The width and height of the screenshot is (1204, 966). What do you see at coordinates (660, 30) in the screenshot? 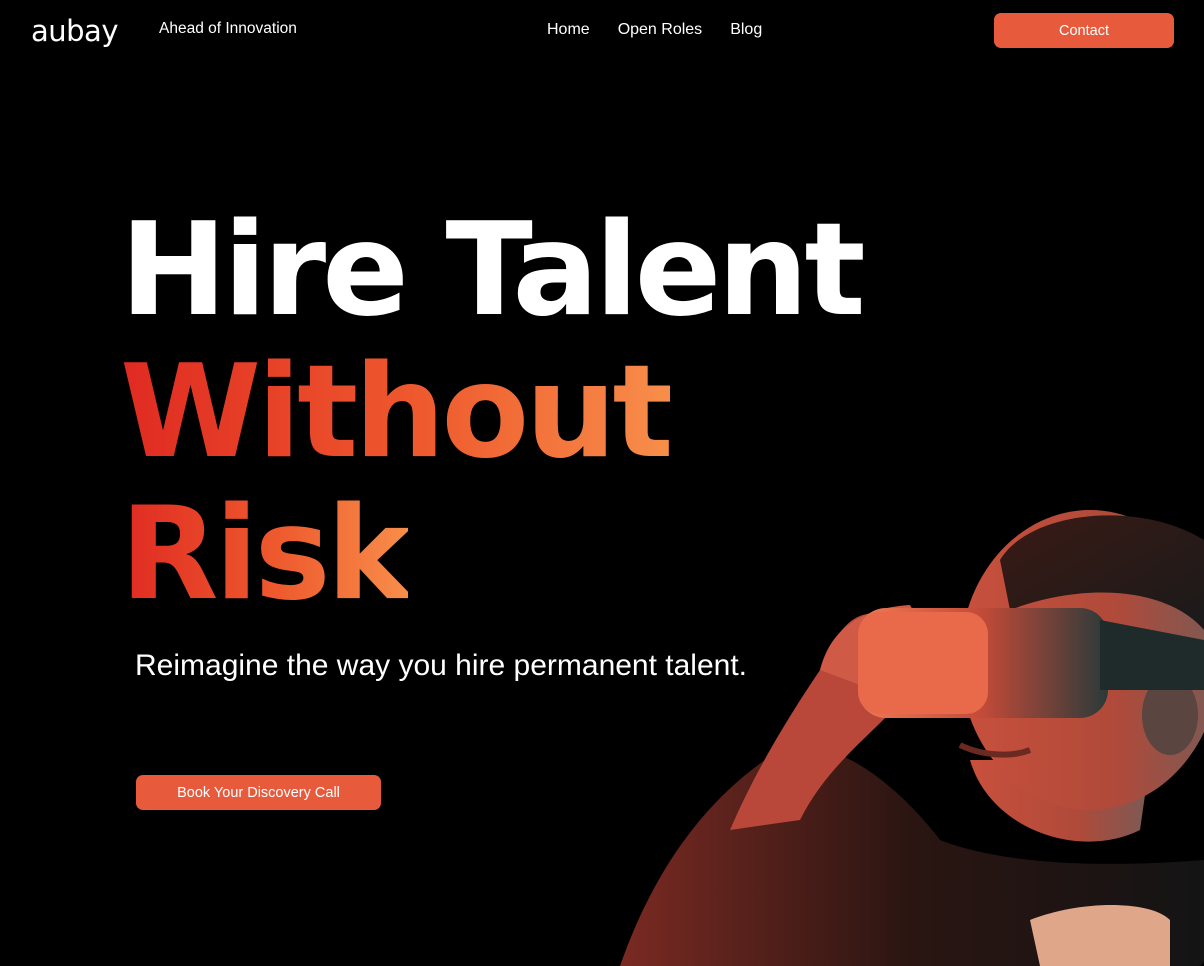
I see `nav-open-roles: Open Roles` at bounding box center [660, 30].